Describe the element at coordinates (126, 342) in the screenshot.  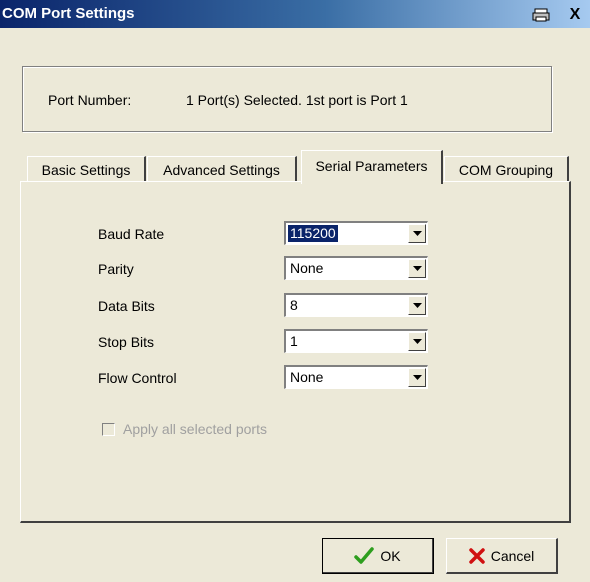
I see `stop-bits-label: Stop Bits` at that location.